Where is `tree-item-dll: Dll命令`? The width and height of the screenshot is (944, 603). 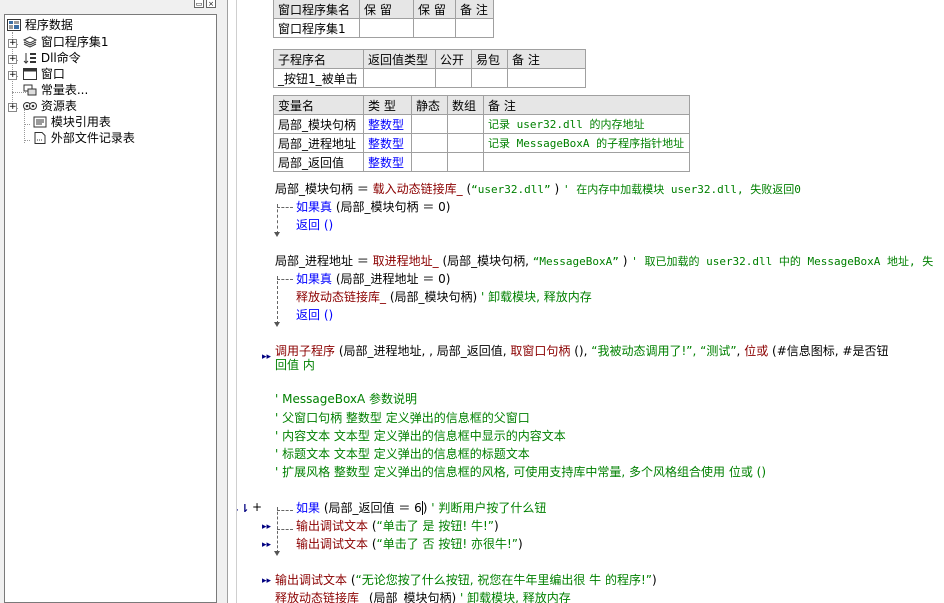 tree-item-dll: Dll命令 is located at coordinates (52, 58).